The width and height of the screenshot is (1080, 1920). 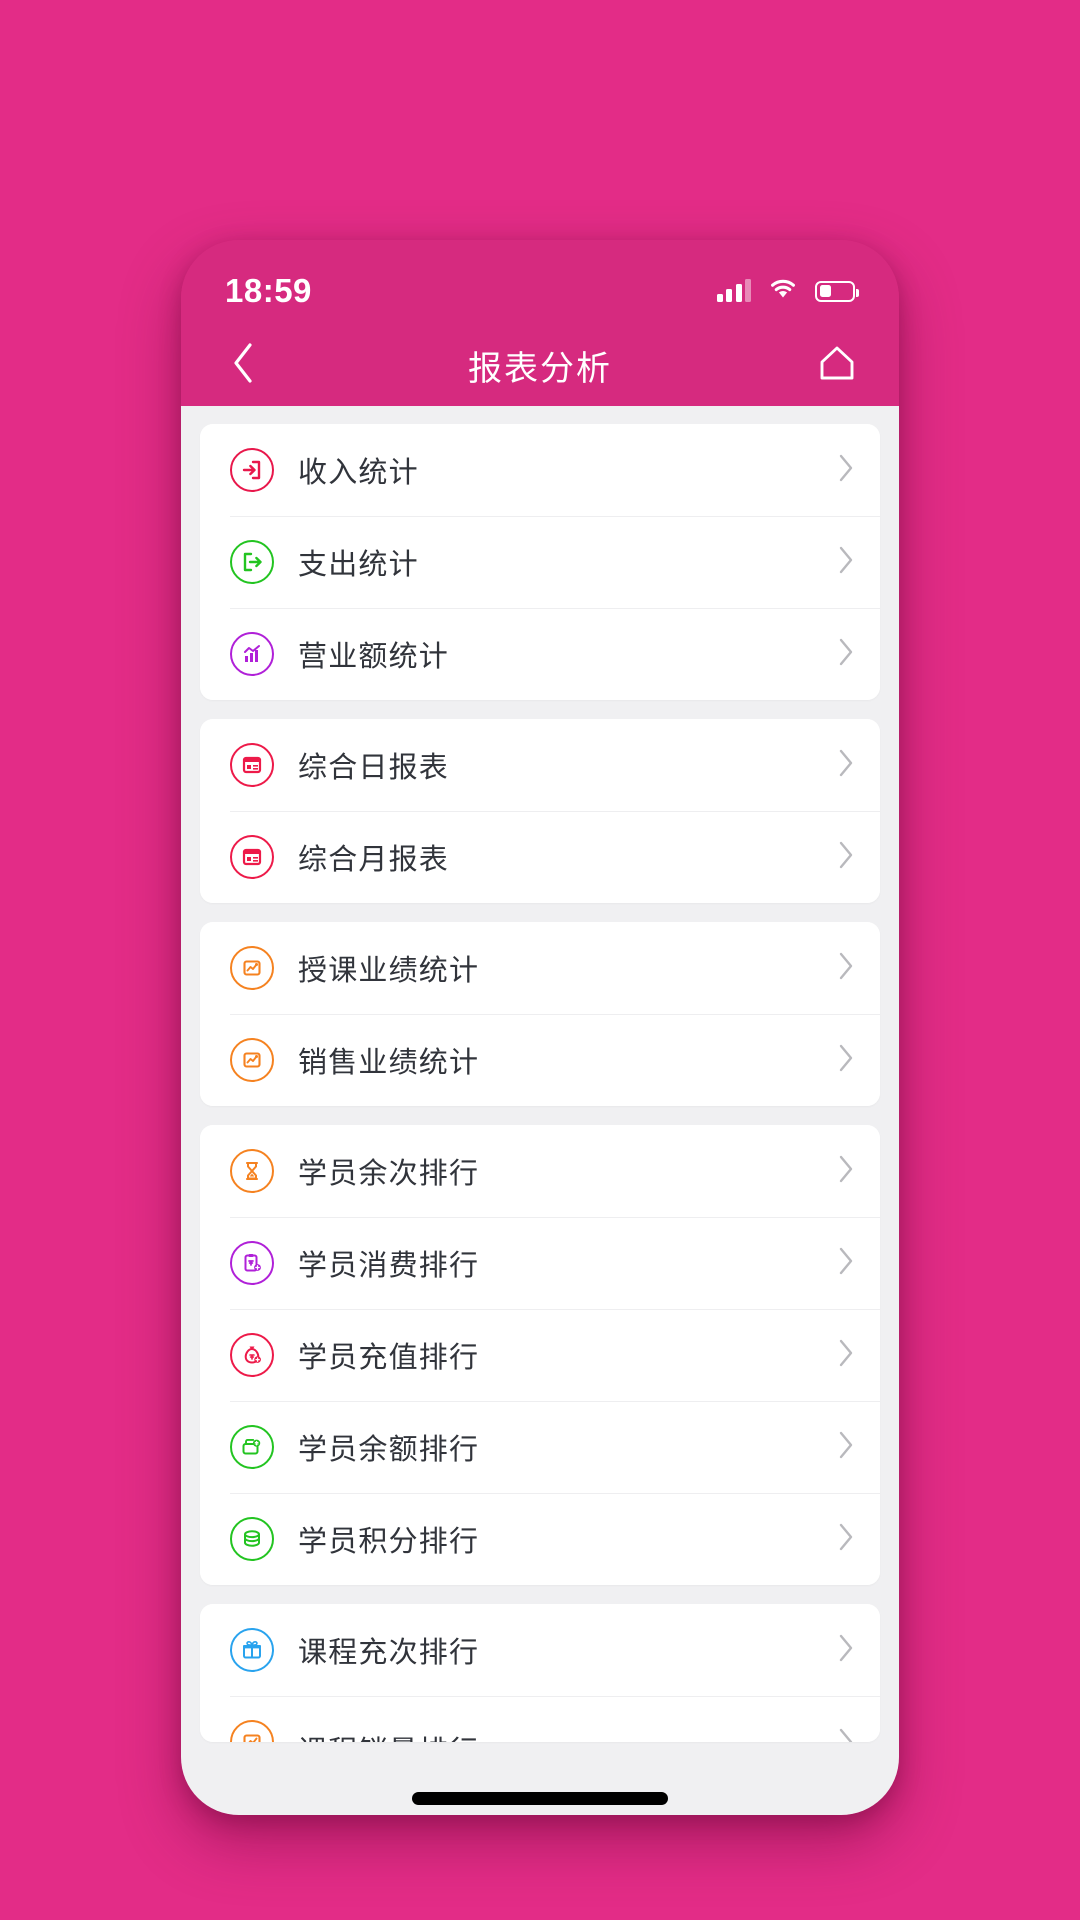 I want to click on balance-wallet-icon, so click(x=252, y=1447).